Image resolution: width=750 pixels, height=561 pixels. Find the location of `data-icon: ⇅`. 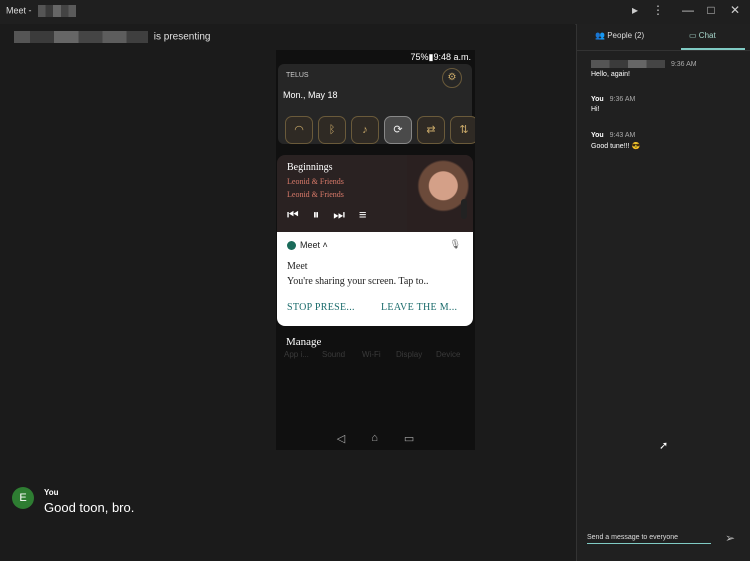

data-icon: ⇅ is located at coordinates (462, 130).